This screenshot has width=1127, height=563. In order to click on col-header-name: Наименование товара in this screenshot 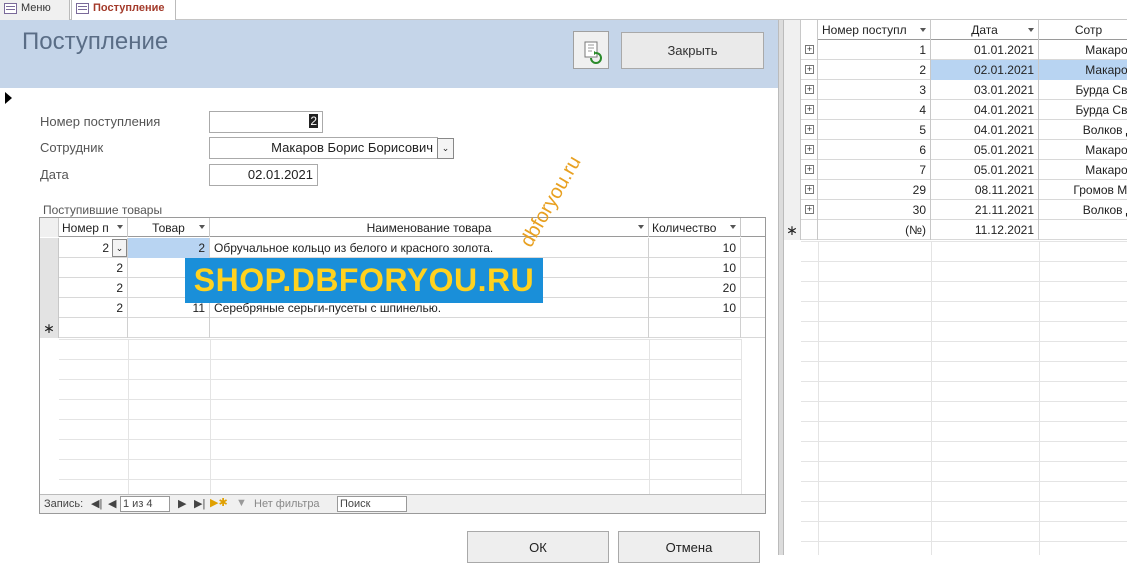, I will do `click(429, 227)`.